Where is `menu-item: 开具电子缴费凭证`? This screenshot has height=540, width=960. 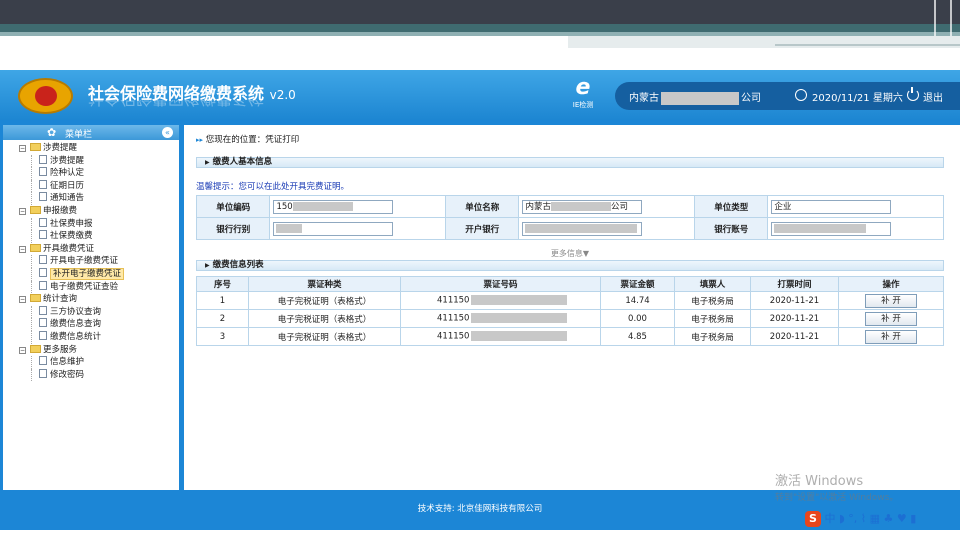
menu-item: 开具电子缴费凭证 is located at coordinates (91, 261).